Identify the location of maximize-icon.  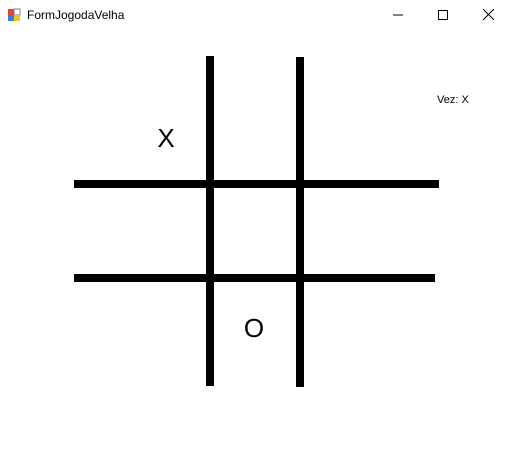
(442, 14).